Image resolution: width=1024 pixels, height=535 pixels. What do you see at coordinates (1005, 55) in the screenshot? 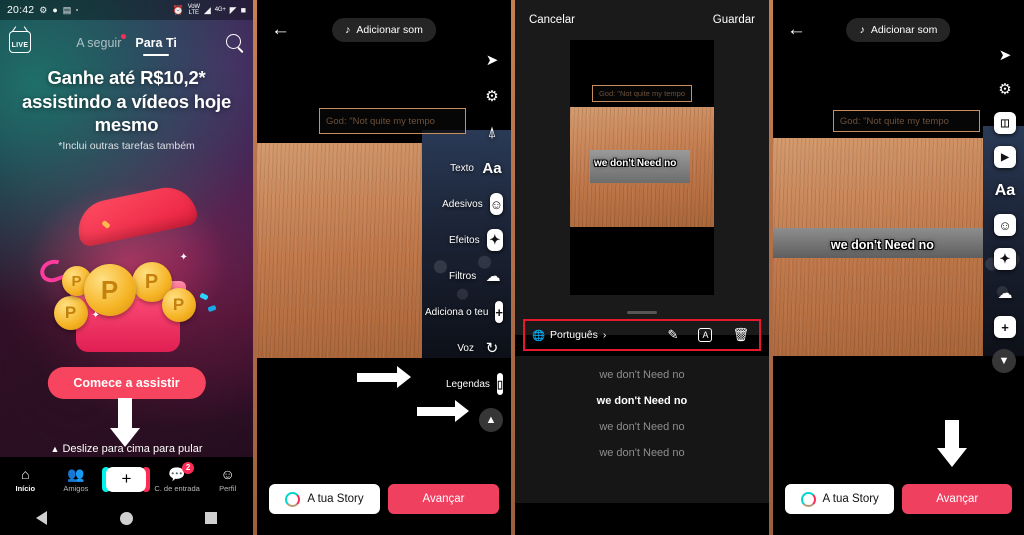
I see `share-arrow-icon: ➤` at bounding box center [1005, 55].